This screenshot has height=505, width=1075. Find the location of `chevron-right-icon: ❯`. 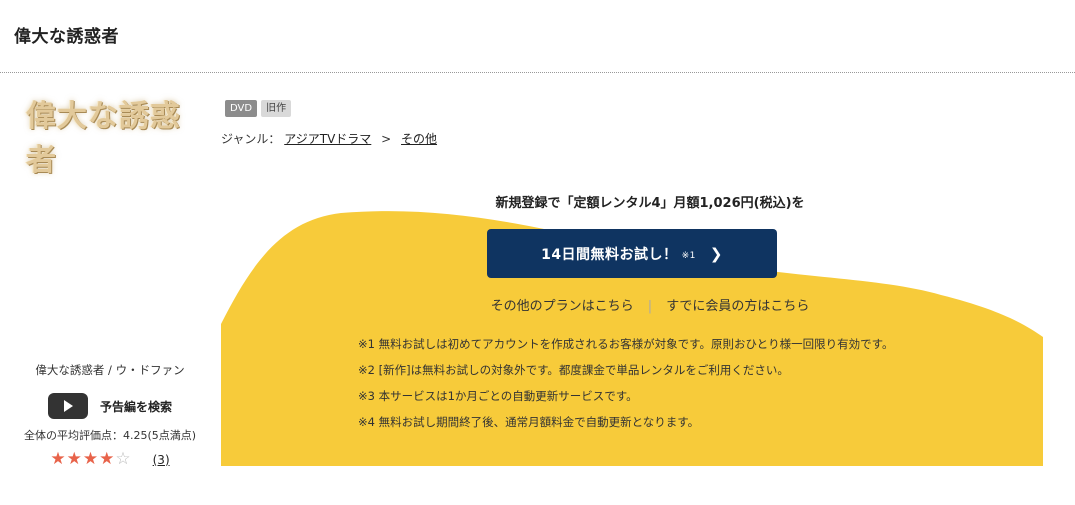

chevron-right-icon: ❯ is located at coordinates (716, 253).